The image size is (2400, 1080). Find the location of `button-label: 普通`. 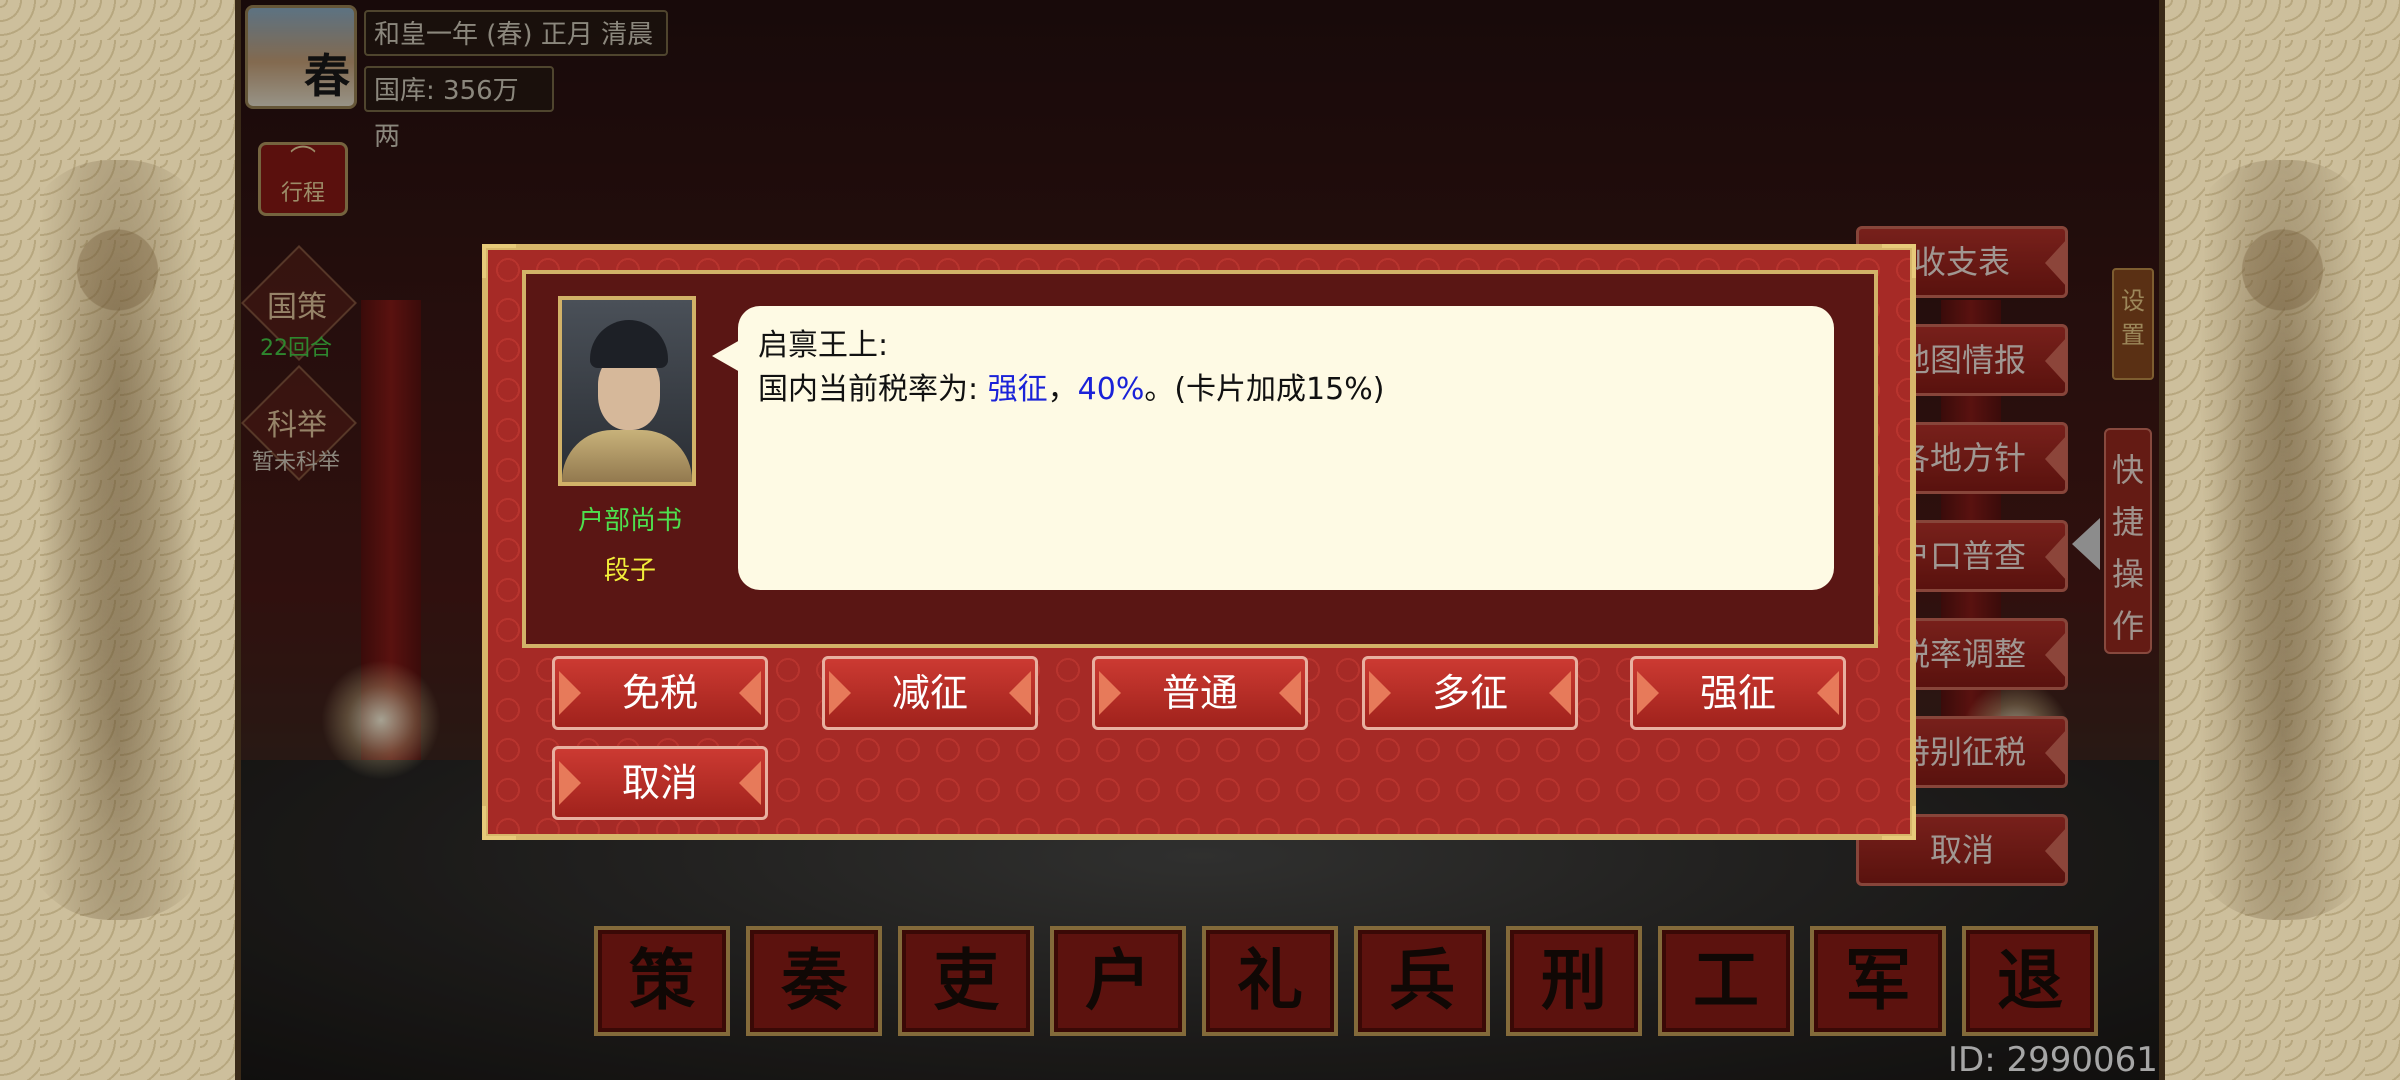

button-label: 普通 is located at coordinates (1199, 693).